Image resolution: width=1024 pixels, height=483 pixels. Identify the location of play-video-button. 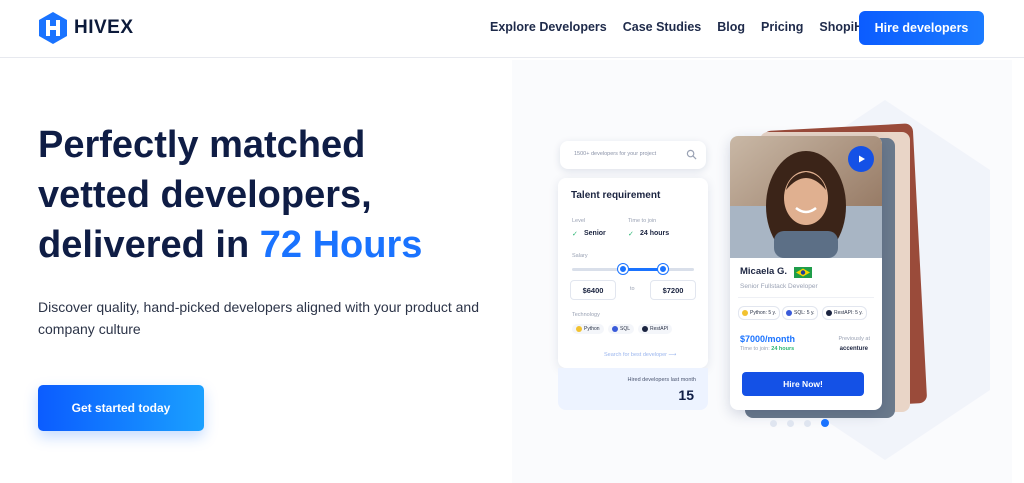
(861, 159).